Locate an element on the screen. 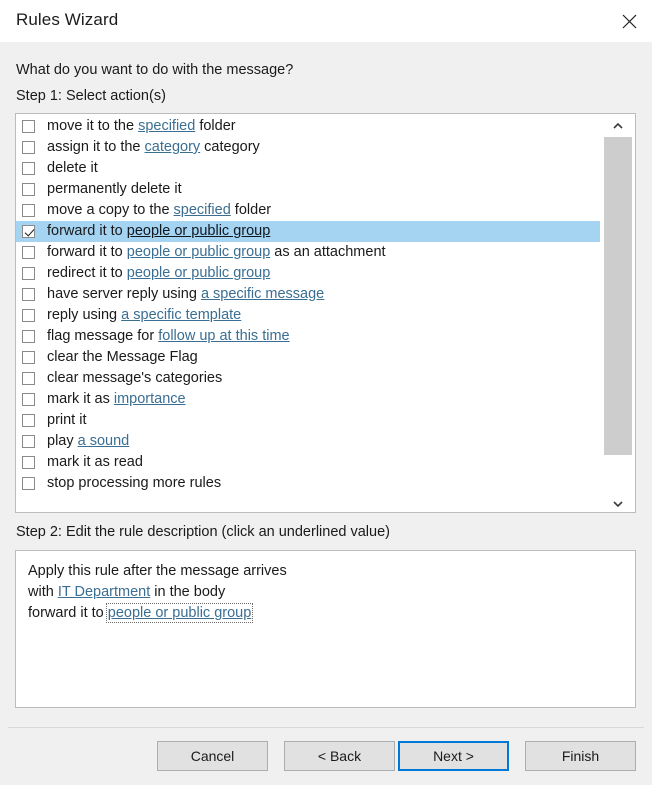  cancel-button: Cancel is located at coordinates (212, 756).